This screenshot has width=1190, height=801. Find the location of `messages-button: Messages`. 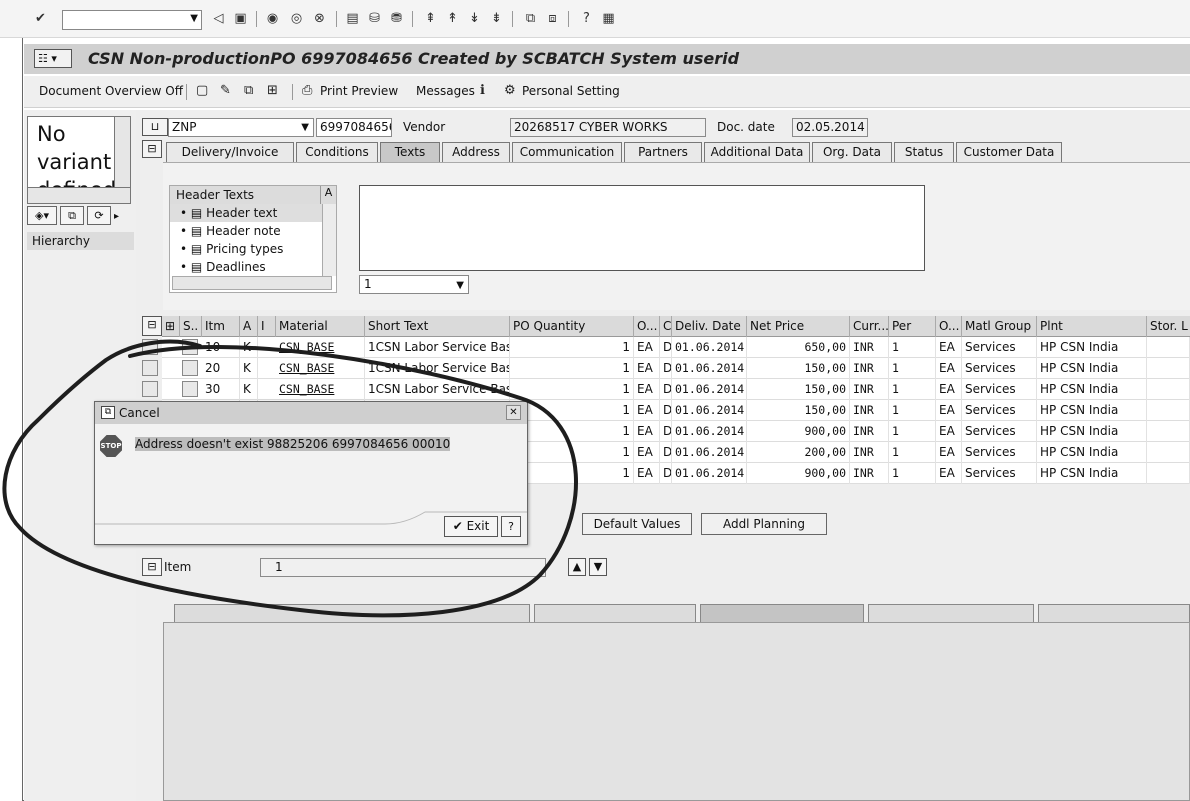

messages-button: Messages is located at coordinates (445, 91).